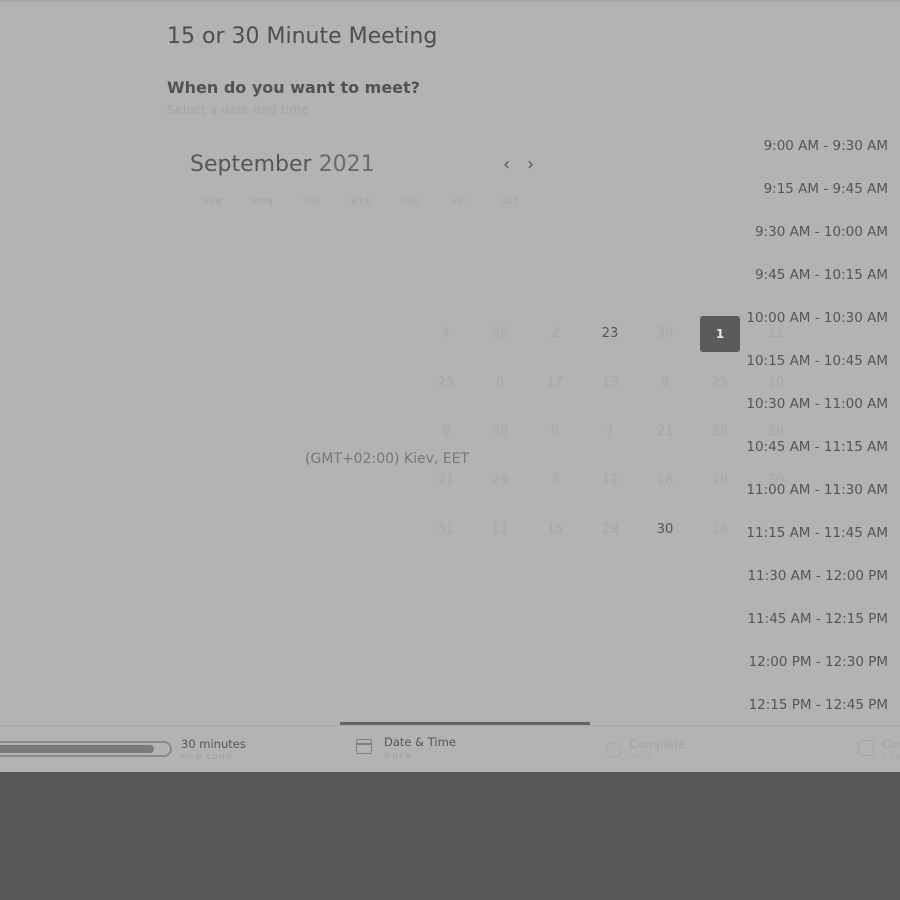  I want to click on calendar-day: 7, so click(610, 432).